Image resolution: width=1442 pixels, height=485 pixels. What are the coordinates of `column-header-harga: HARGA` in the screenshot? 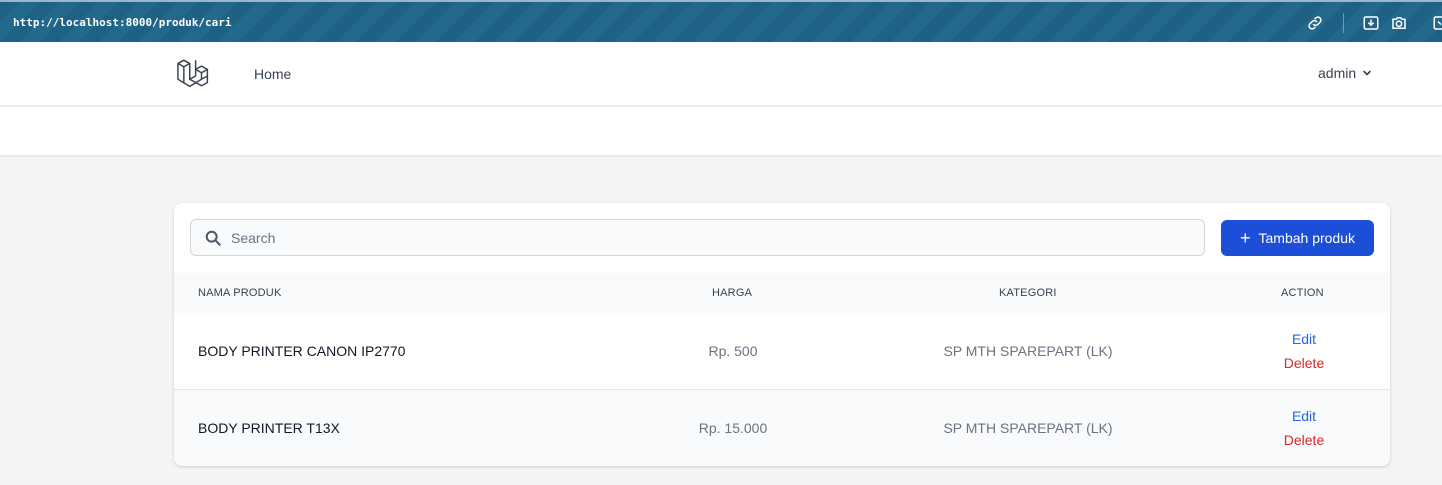 It's located at (732, 293).